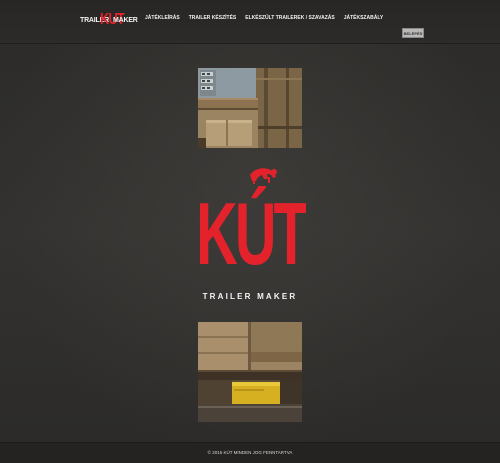 The height and width of the screenshot is (463, 500). What do you see at coordinates (250, 296) in the screenshot?
I see `hero-subtitle: TRAILER MAKER` at bounding box center [250, 296].